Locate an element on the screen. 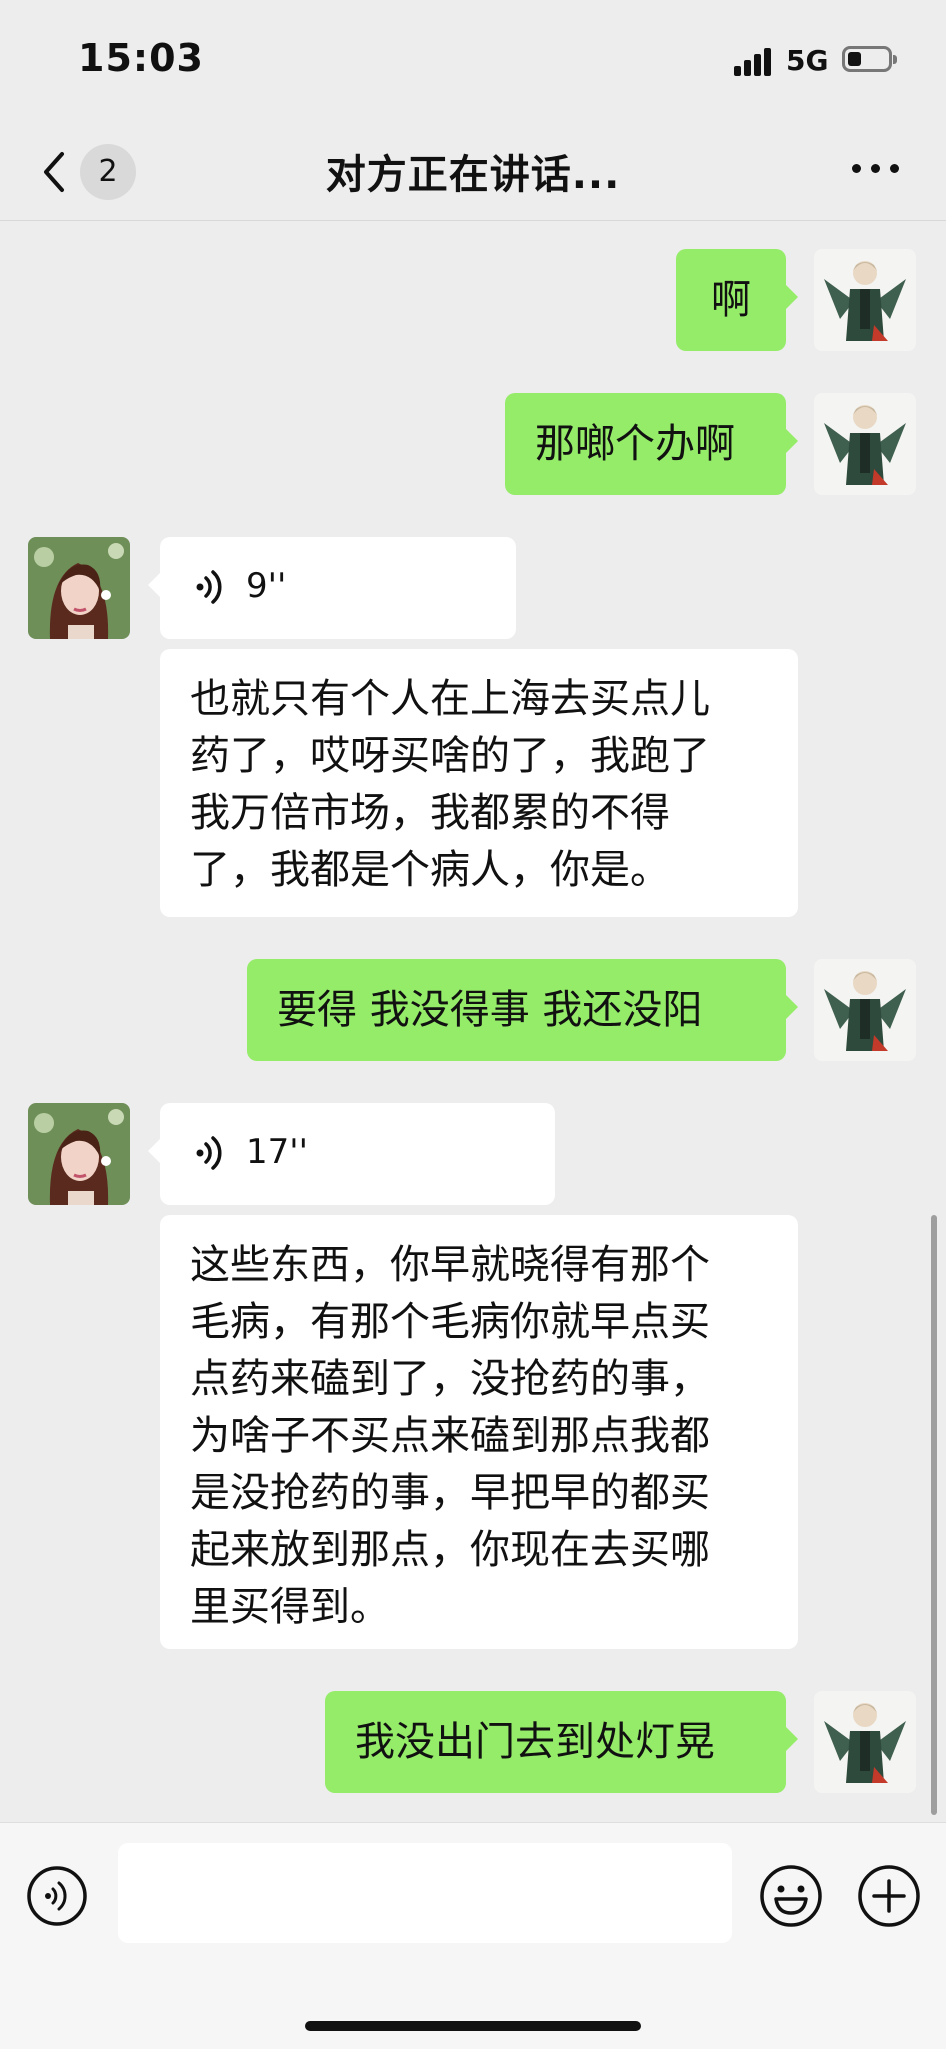 This screenshot has width=946, height=2049. plus-icon is located at coordinates (889, 1896).